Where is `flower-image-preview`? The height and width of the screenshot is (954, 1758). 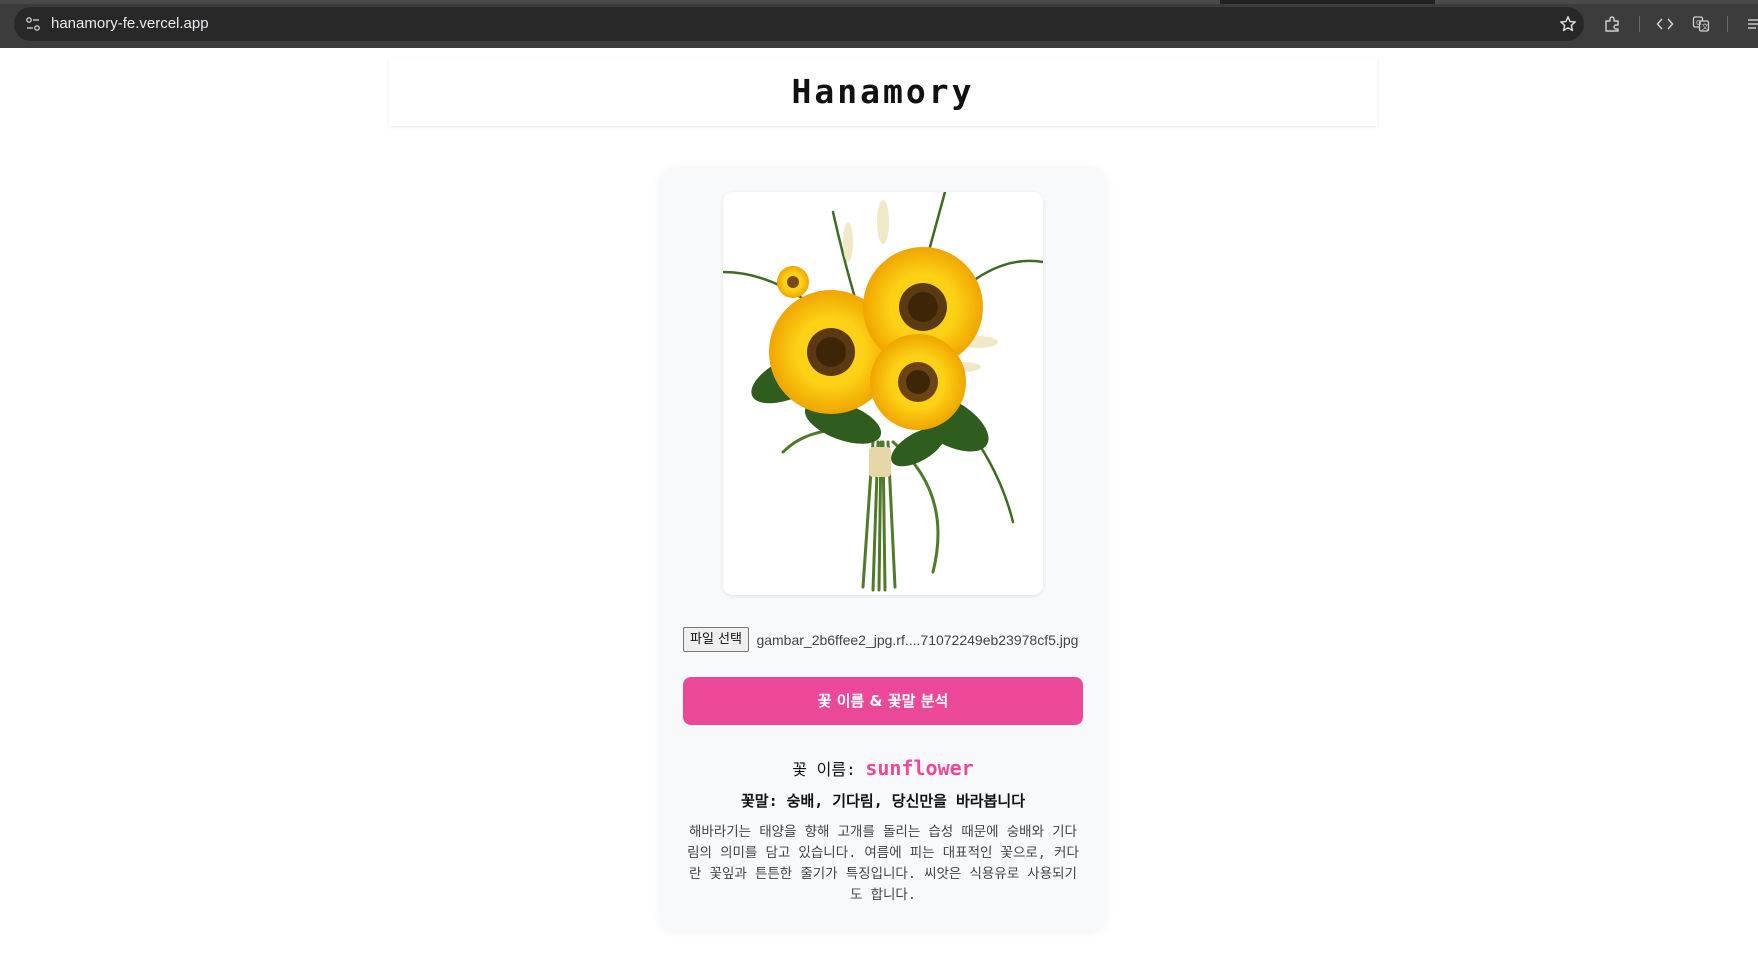 flower-image-preview is located at coordinates (883, 393).